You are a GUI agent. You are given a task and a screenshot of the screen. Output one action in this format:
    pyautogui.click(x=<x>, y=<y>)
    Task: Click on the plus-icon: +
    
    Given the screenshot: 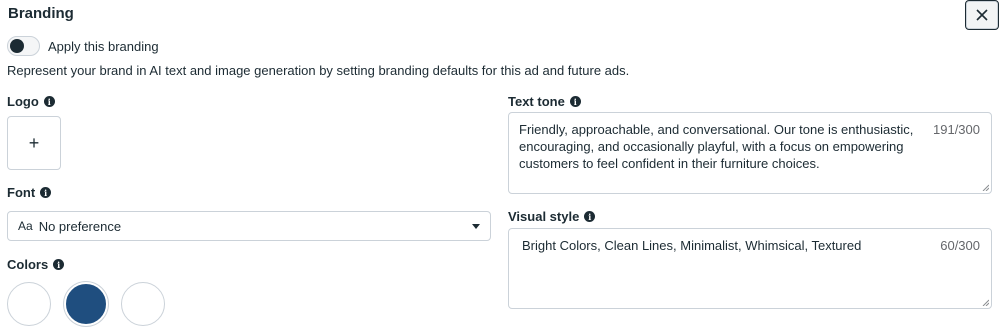 What is the action you would take?
    pyautogui.click(x=34, y=142)
    